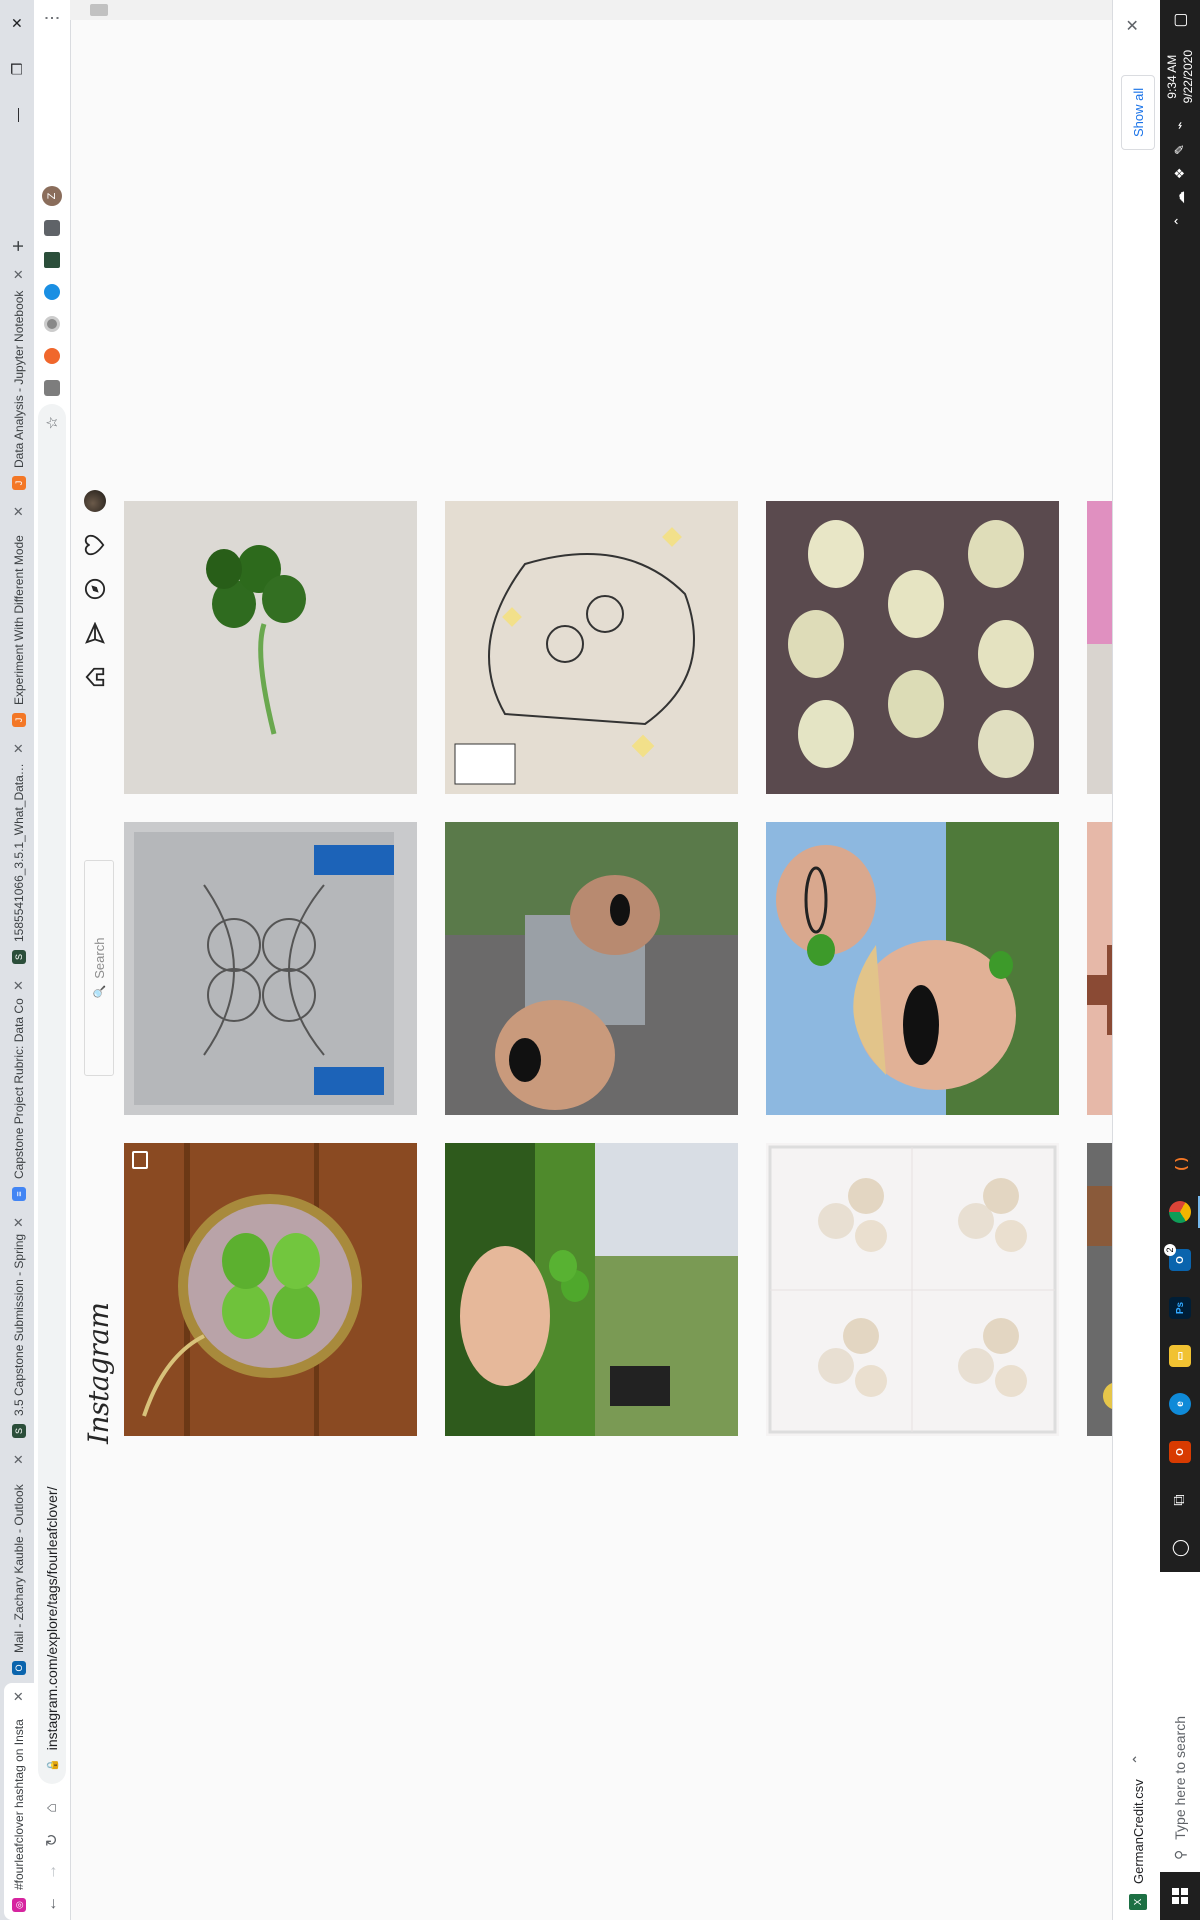 The height and width of the screenshot is (1920, 1200). What do you see at coordinates (1180, 1260) in the screenshot?
I see `outlook-icon: O 2` at bounding box center [1180, 1260].